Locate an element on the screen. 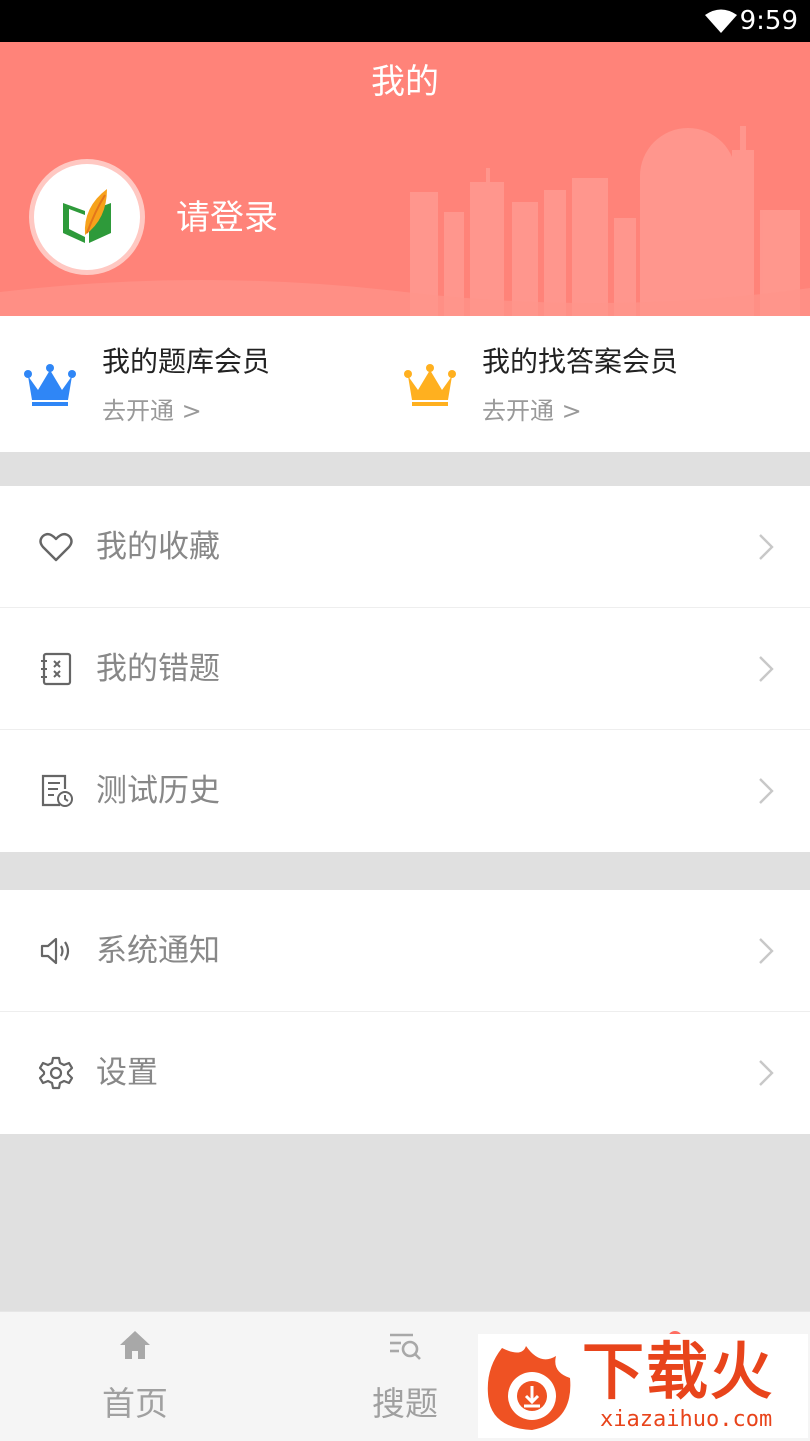  avatar is located at coordinates (87, 217).